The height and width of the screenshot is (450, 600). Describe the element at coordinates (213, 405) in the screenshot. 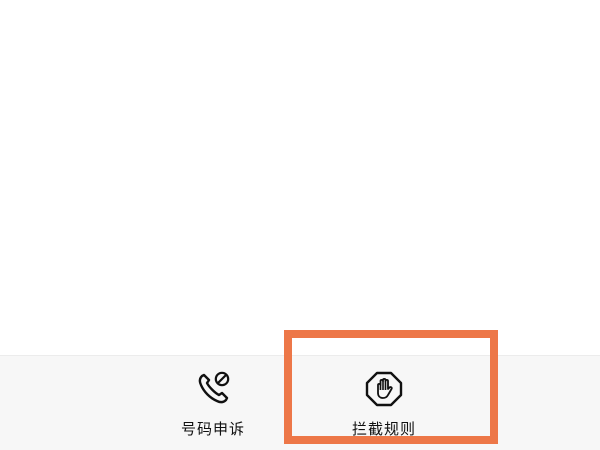

I see `nav-item-number-appeal: 号码申诉` at that location.